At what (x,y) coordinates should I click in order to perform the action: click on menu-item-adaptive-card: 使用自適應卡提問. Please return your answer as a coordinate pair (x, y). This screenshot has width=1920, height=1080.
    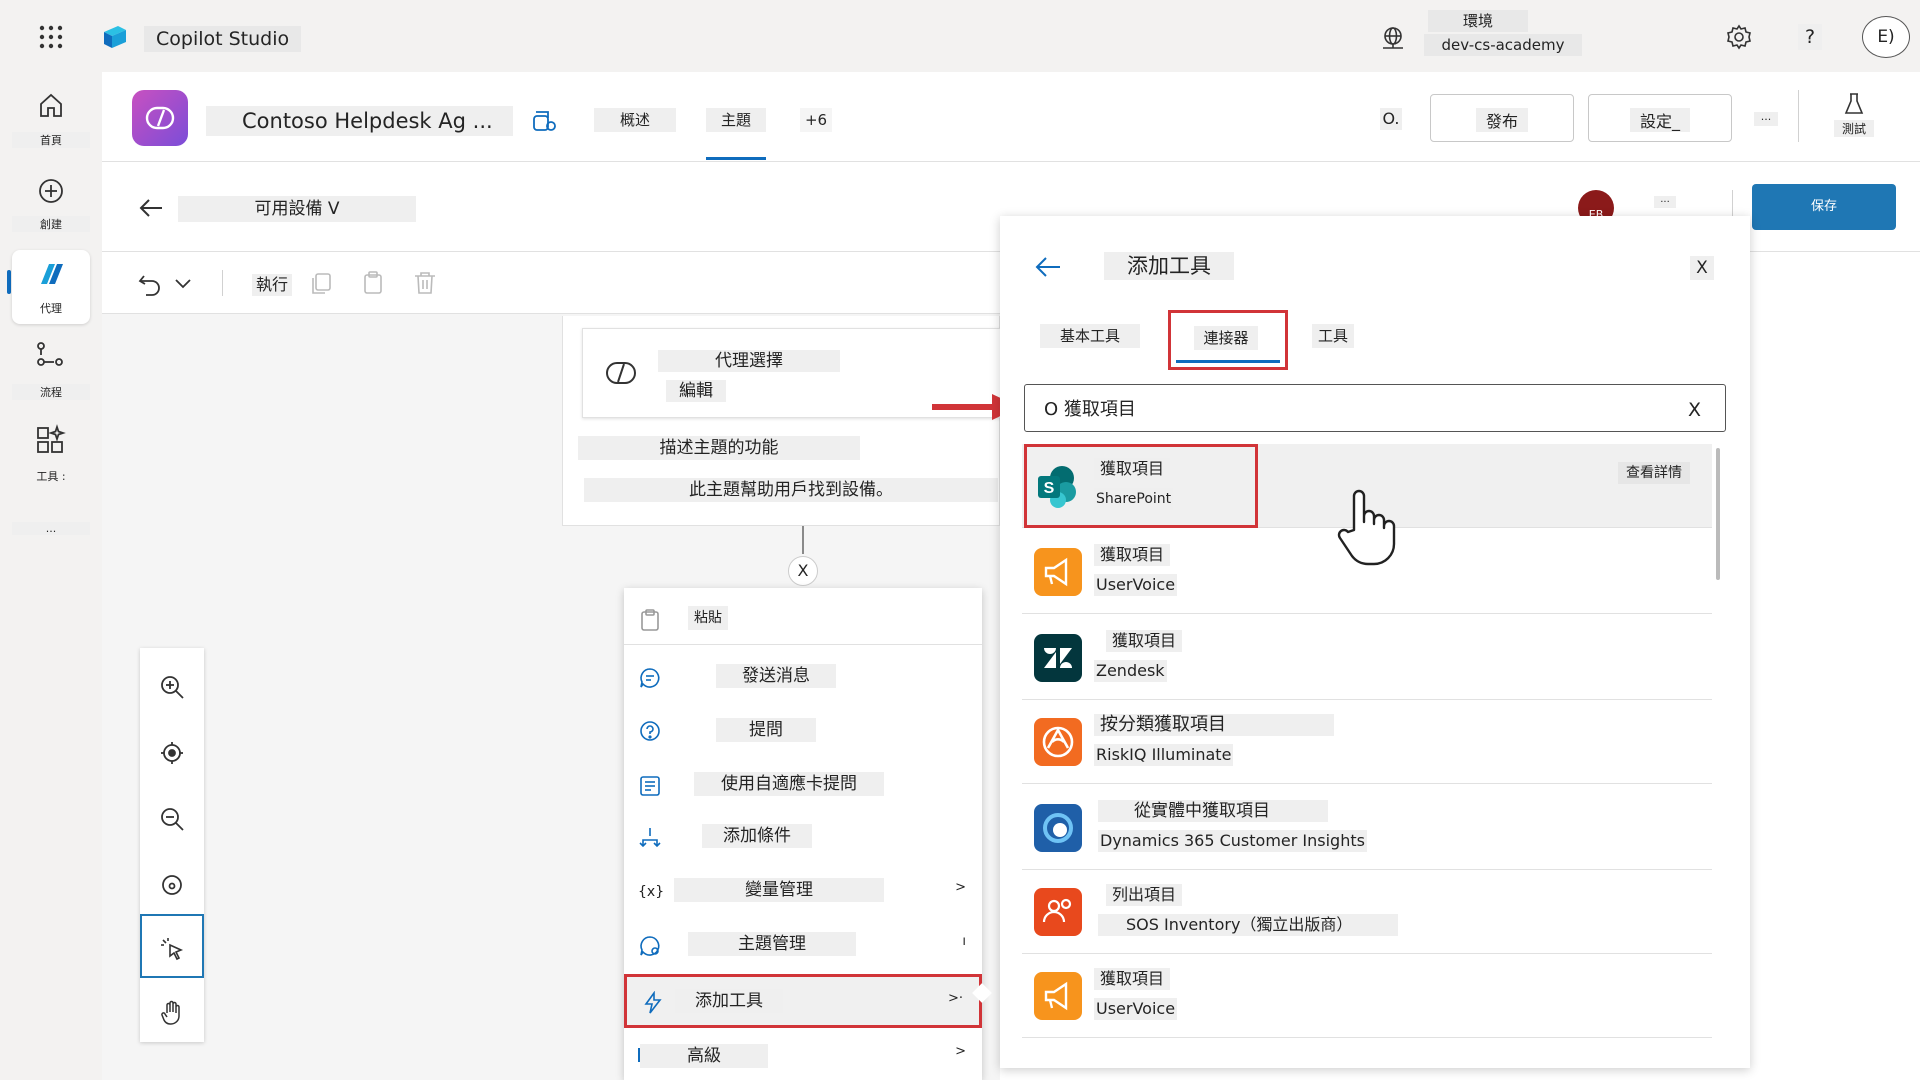
    Looking at the image, I should click on (803, 786).